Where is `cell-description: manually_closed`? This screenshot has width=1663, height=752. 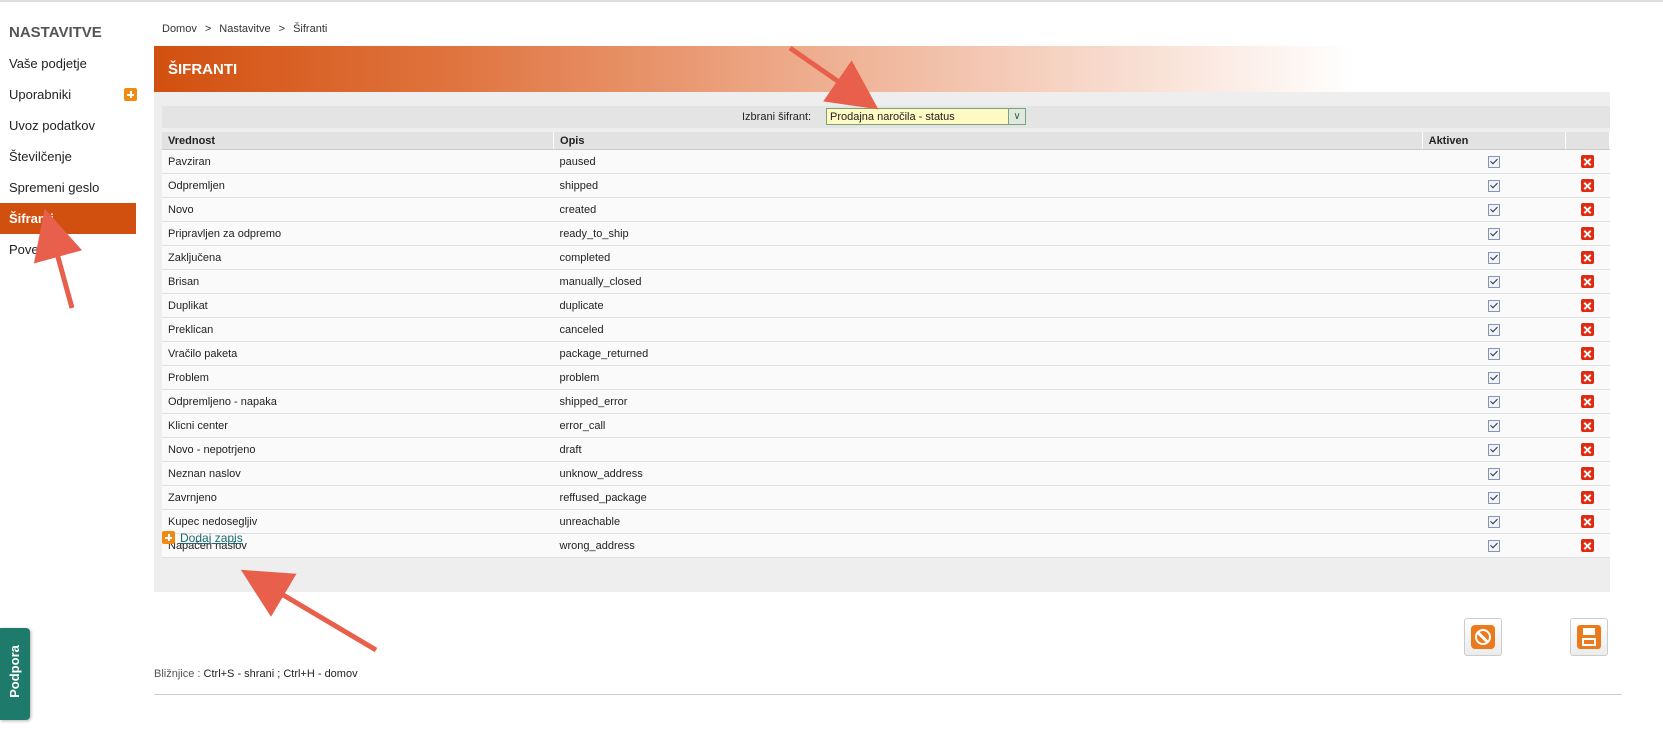 cell-description: manually_closed is located at coordinates (988, 281).